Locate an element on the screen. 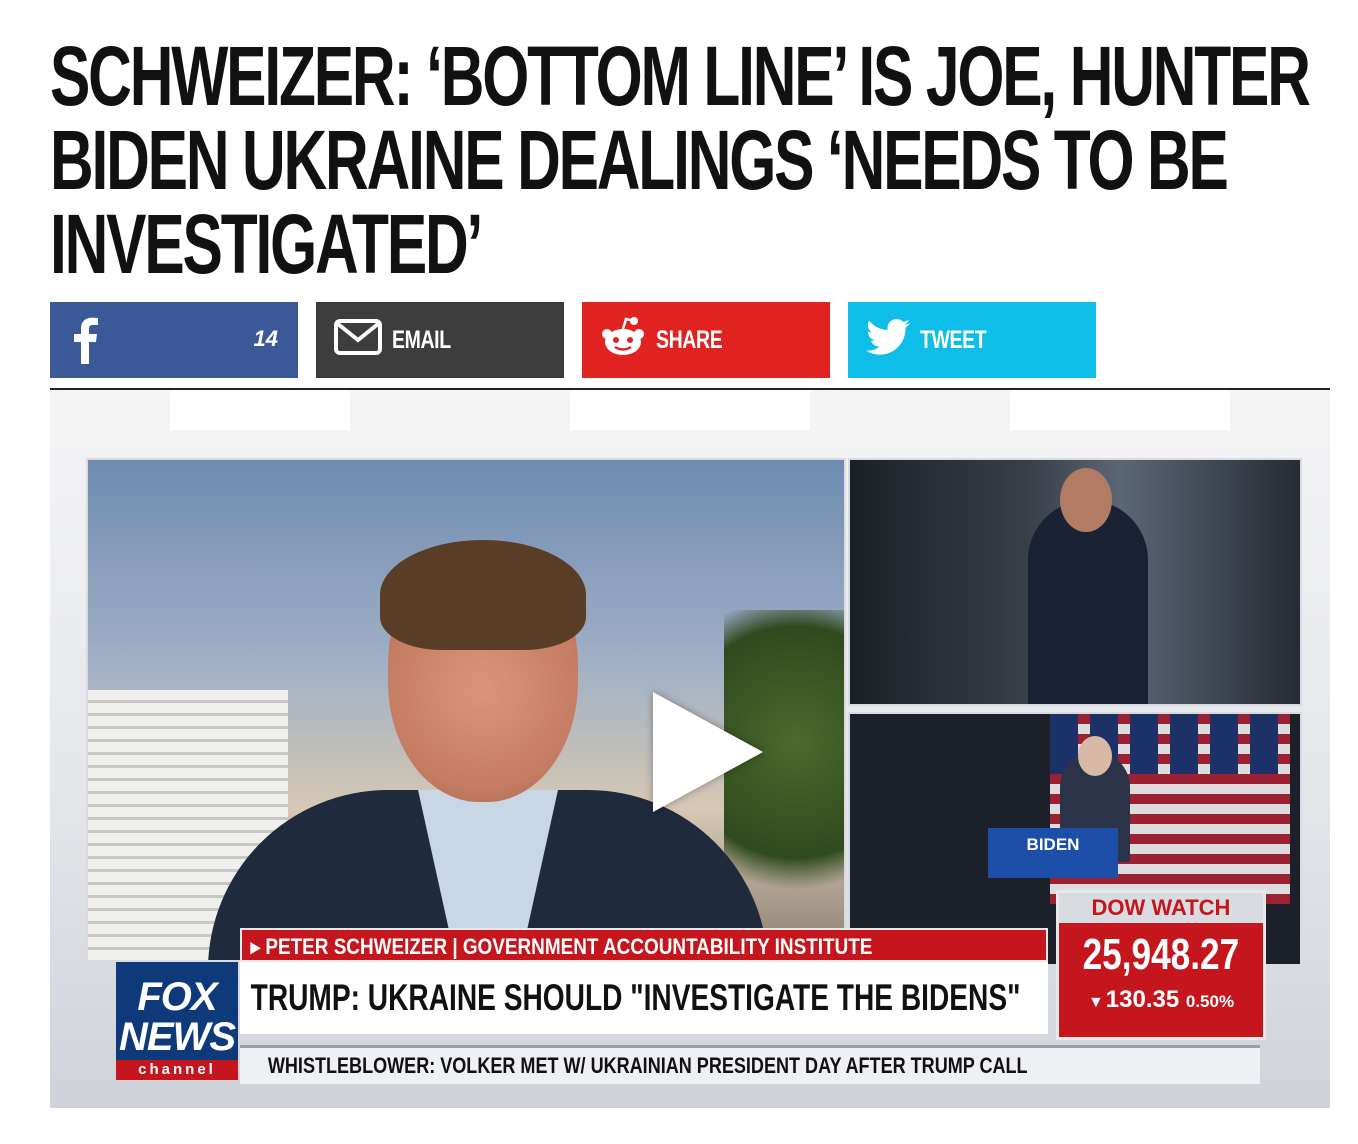  reddit-share-button: SHARE is located at coordinates (706, 340).